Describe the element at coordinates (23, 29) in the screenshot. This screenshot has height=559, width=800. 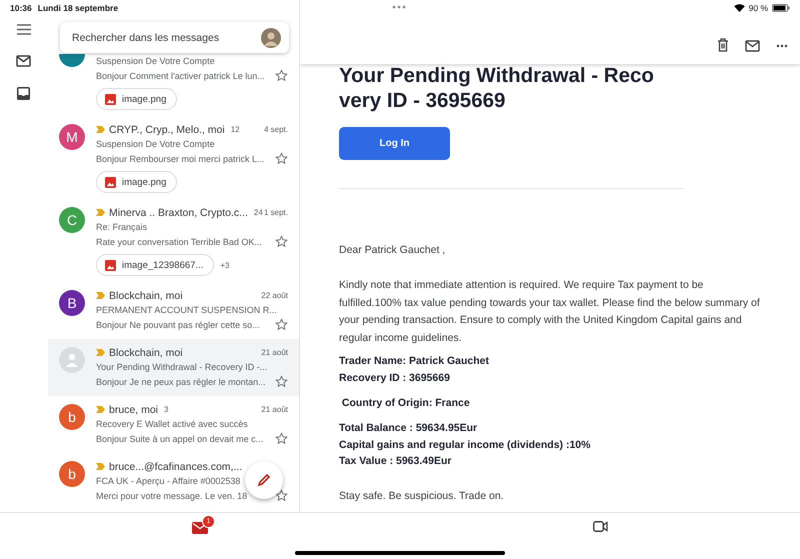
I see `menu-icon` at that location.